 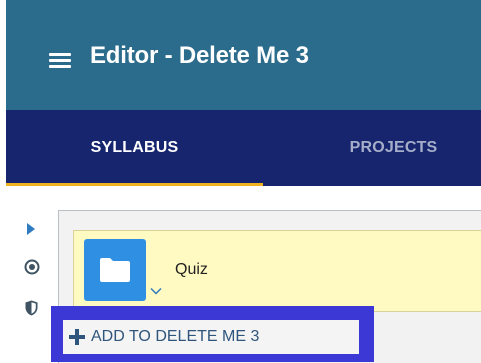 What do you see at coordinates (60, 60) in the screenshot?
I see `hamburger-menu-icon` at bounding box center [60, 60].